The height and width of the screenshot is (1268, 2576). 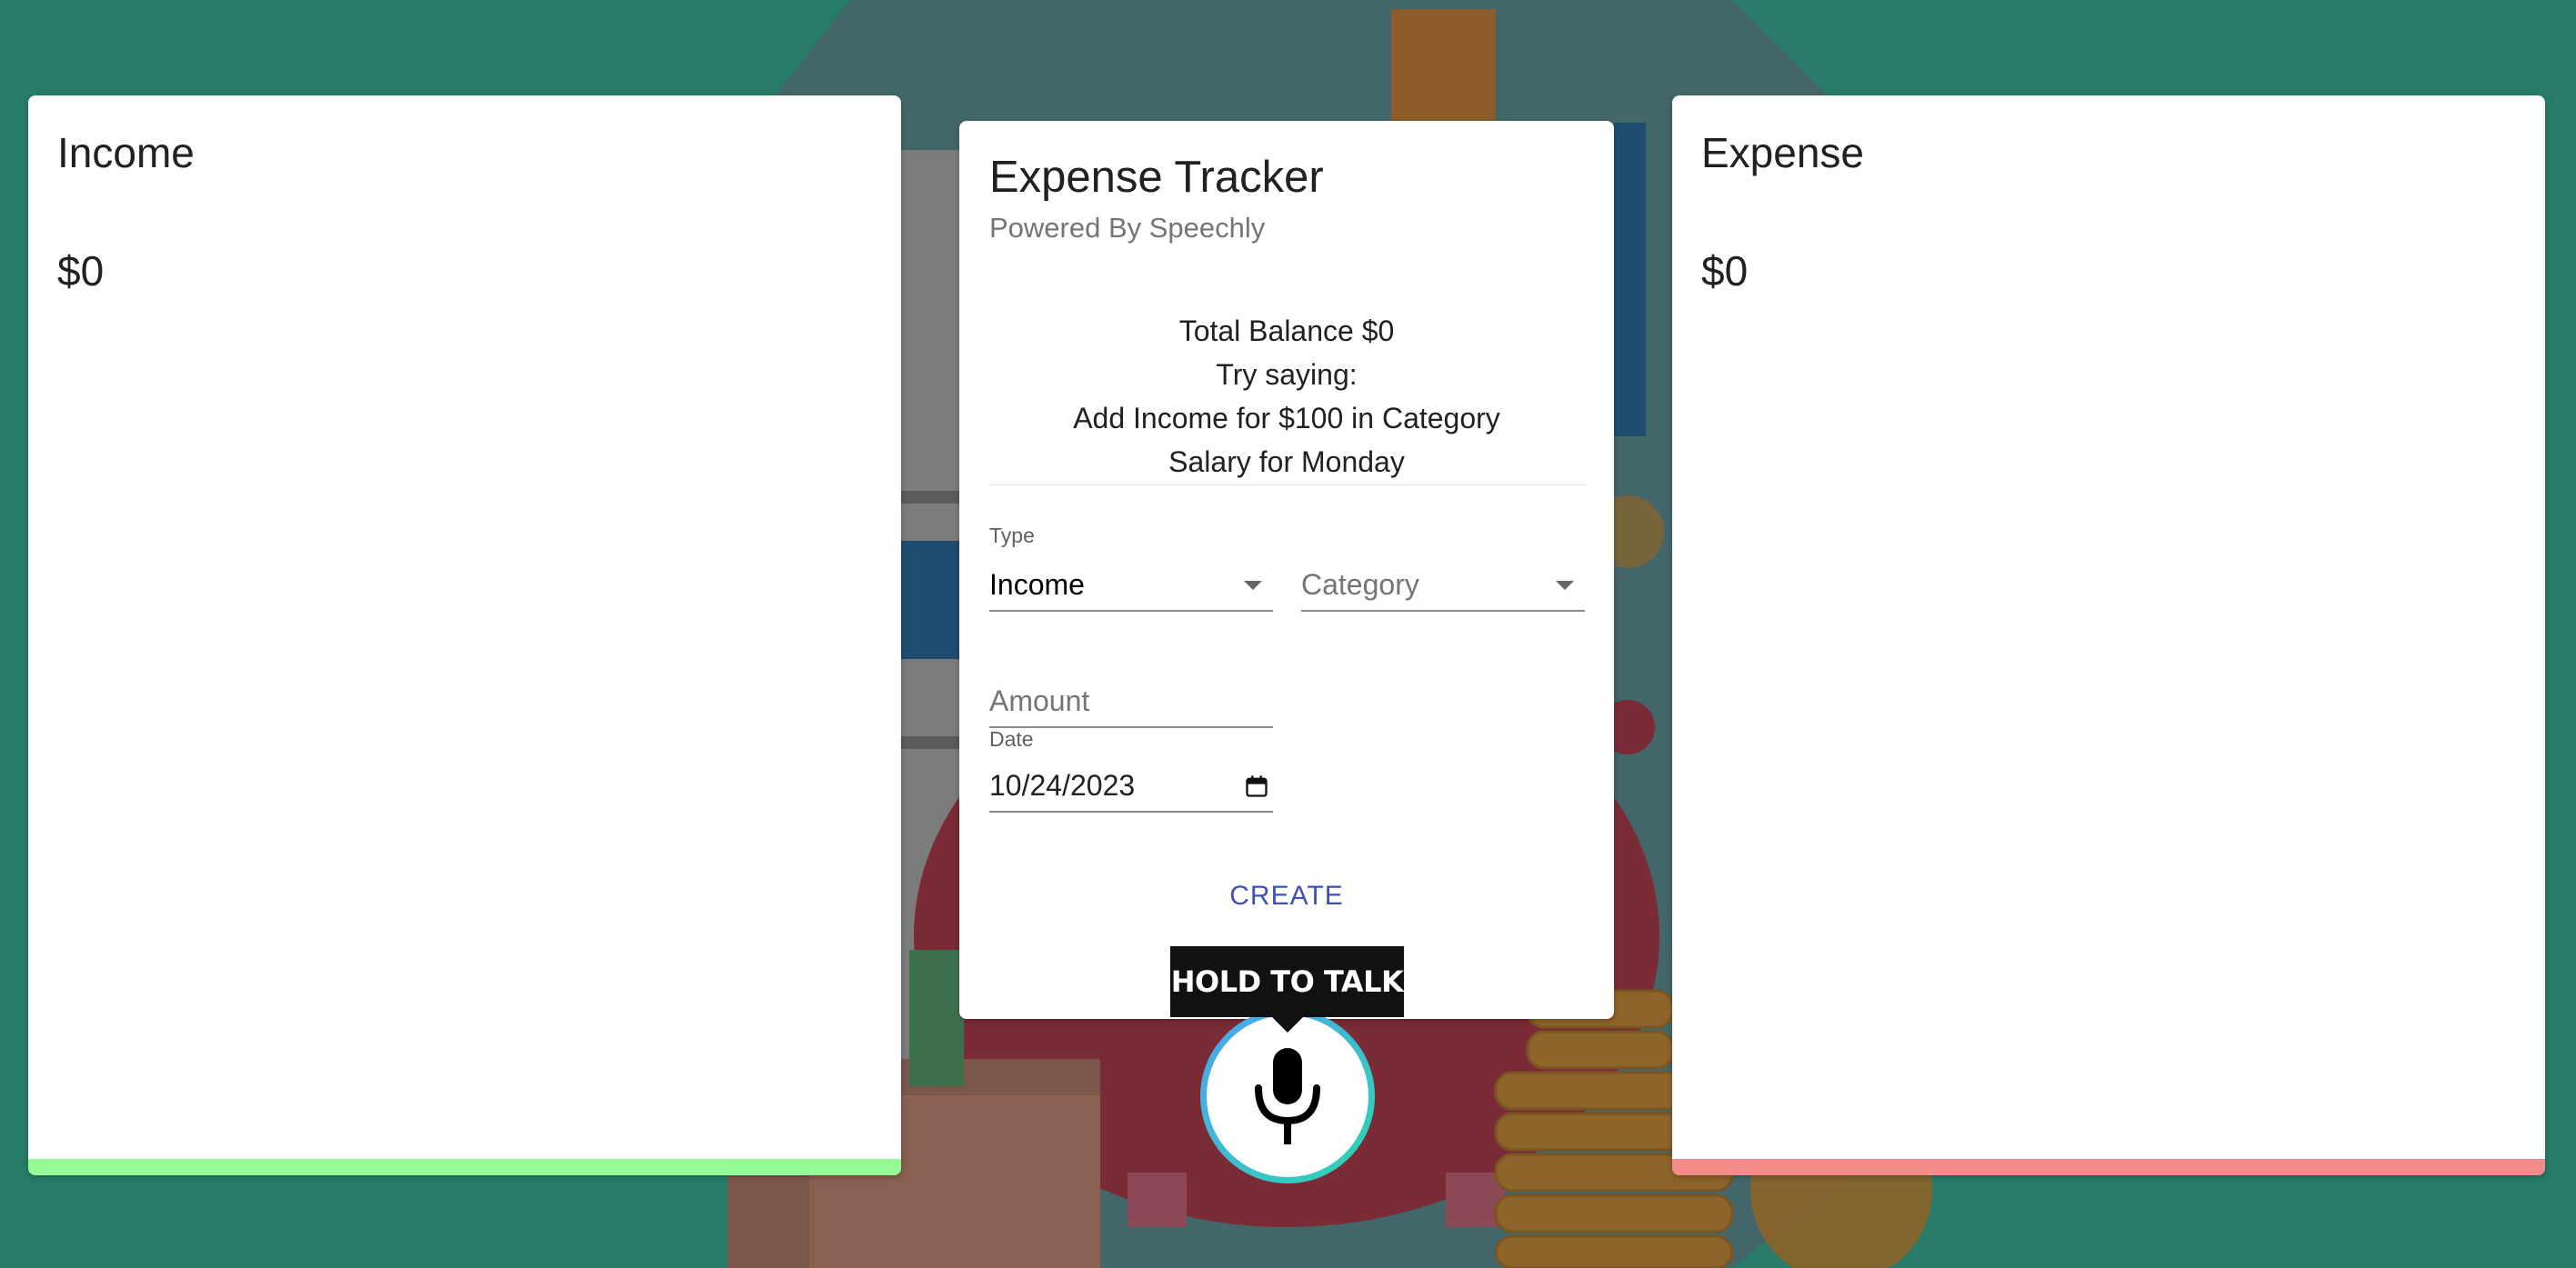 What do you see at coordinates (126, 152) in the screenshot?
I see `income-title: Income` at bounding box center [126, 152].